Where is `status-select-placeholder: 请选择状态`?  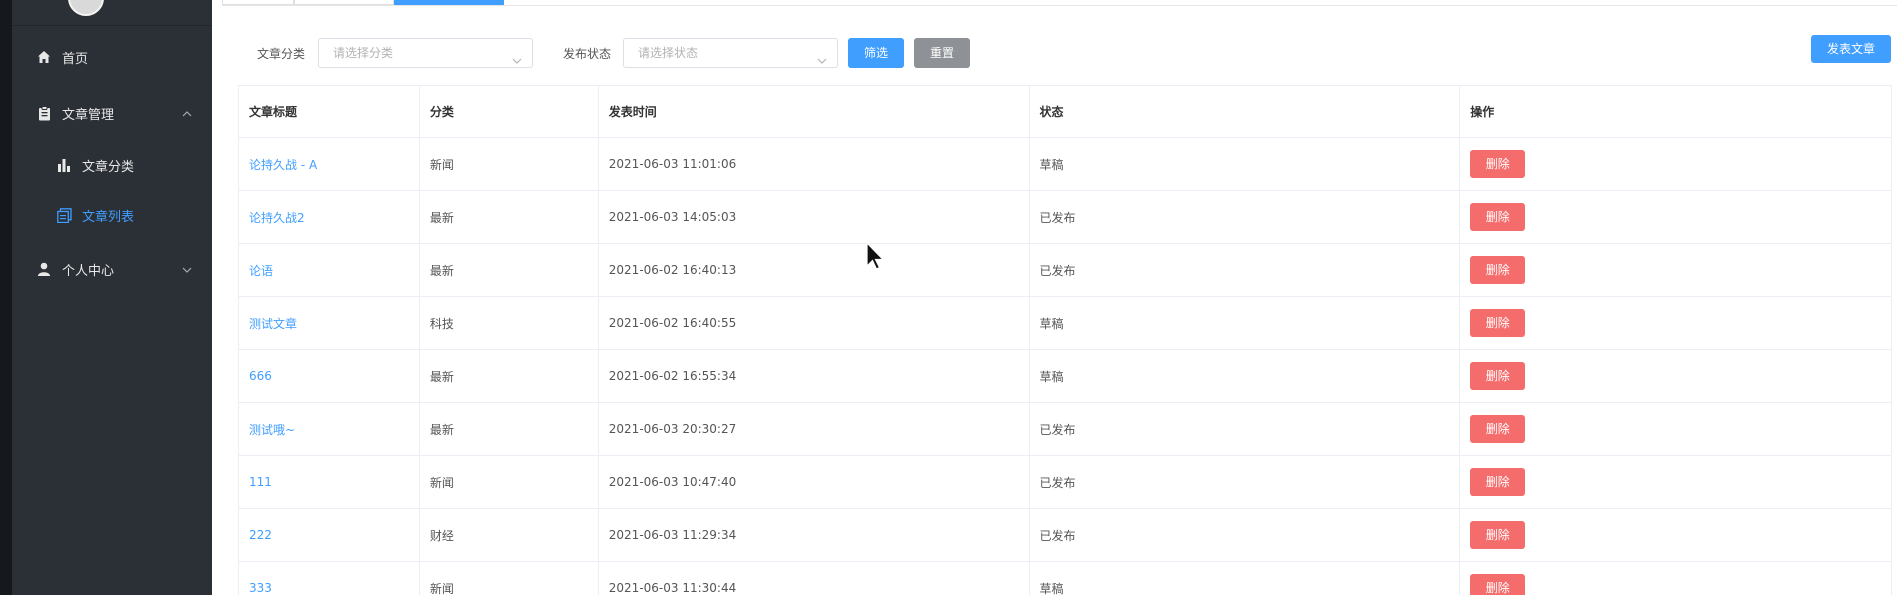
status-select-placeholder: 请选择状态 is located at coordinates (668, 53).